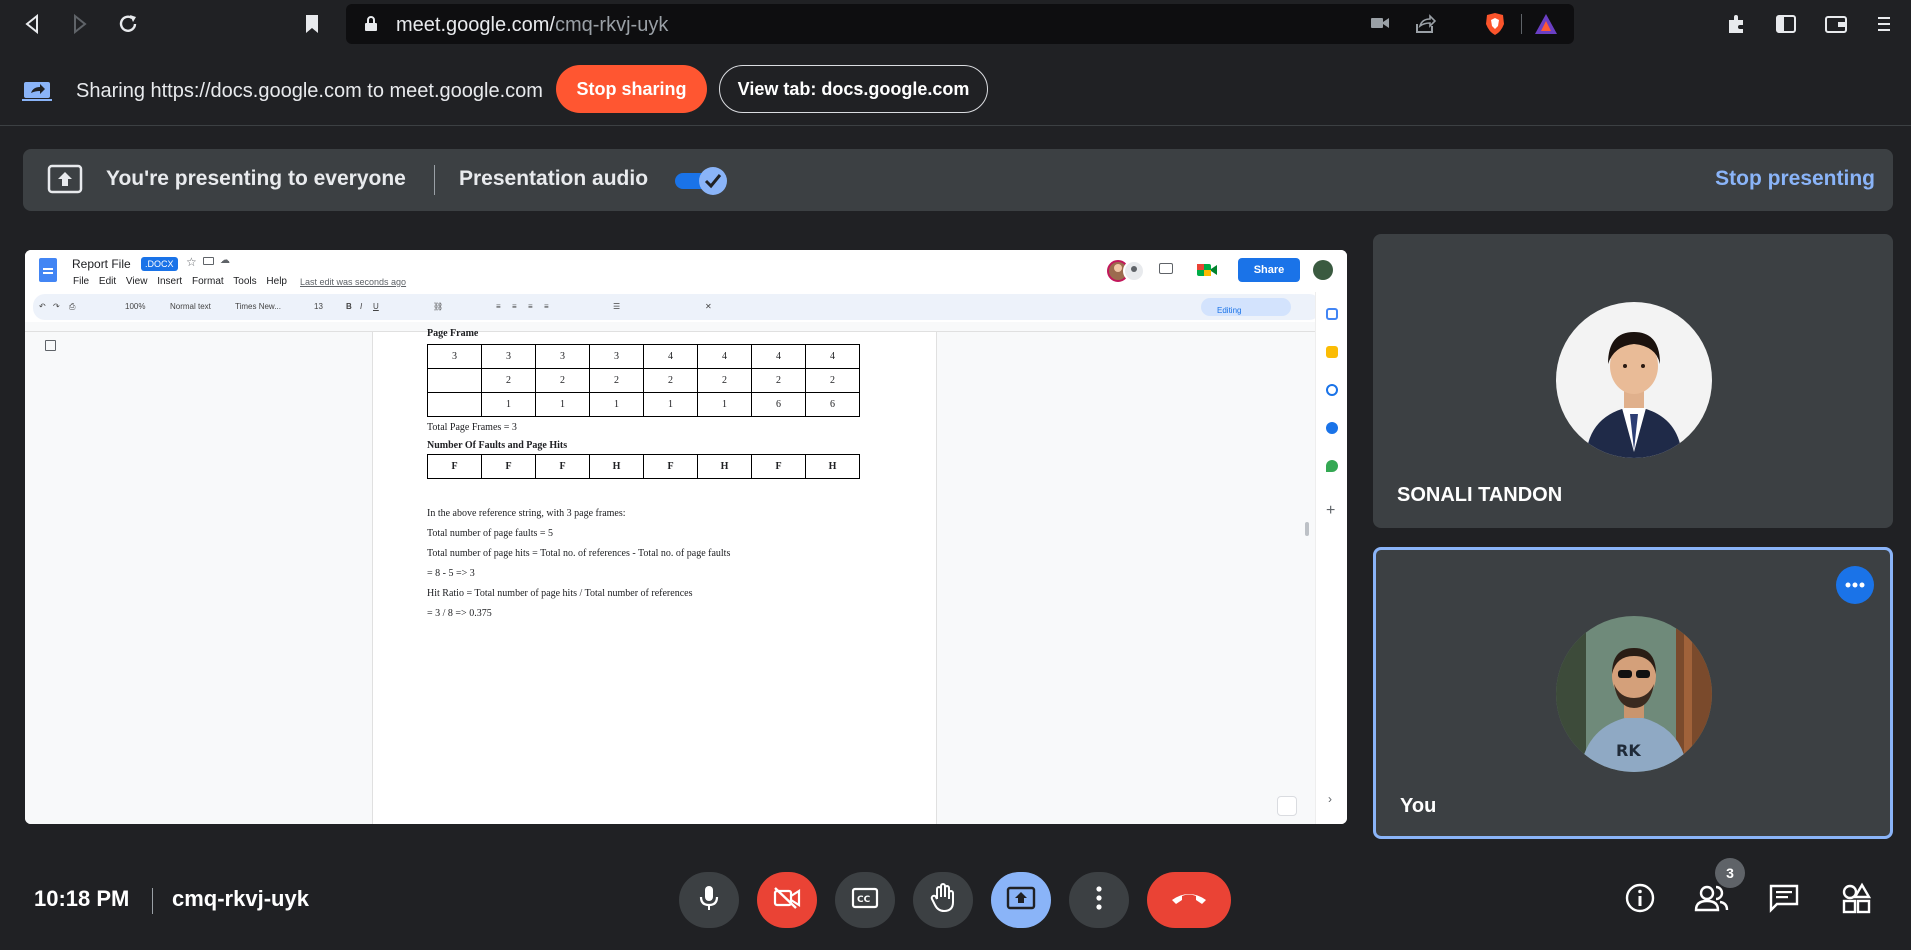  I want to click on italic-button: I, so click(361, 306).